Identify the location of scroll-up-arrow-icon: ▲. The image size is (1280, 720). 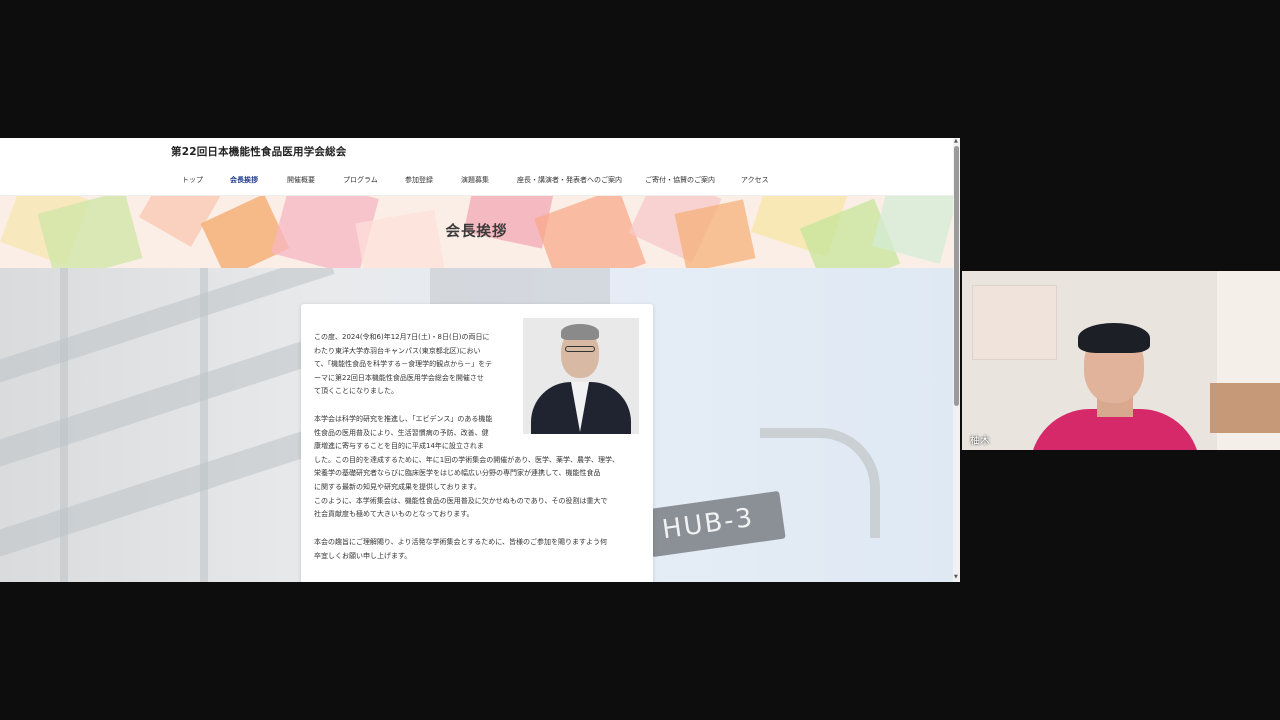
(956, 141).